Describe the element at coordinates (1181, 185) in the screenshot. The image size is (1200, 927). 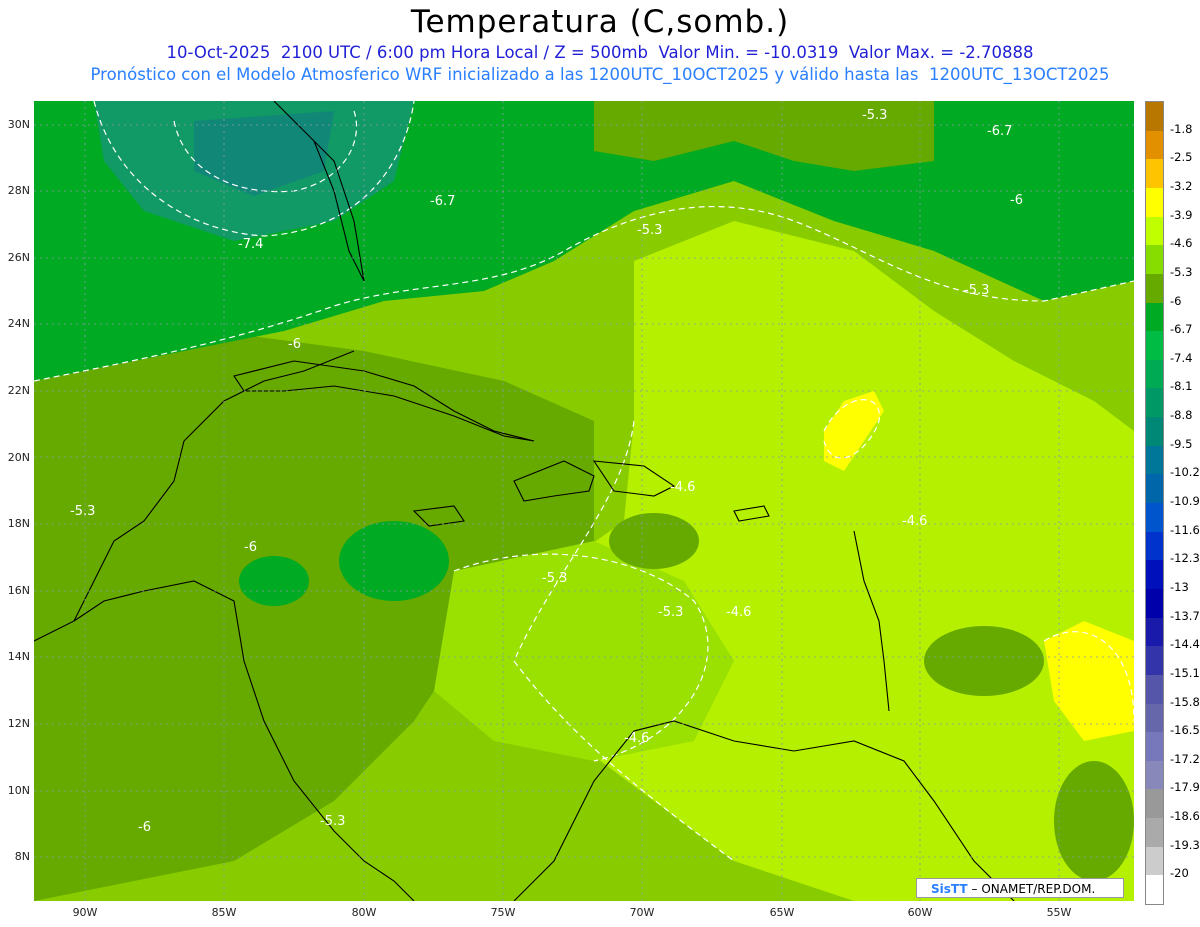
I see `legend-label: -3.2` at that location.